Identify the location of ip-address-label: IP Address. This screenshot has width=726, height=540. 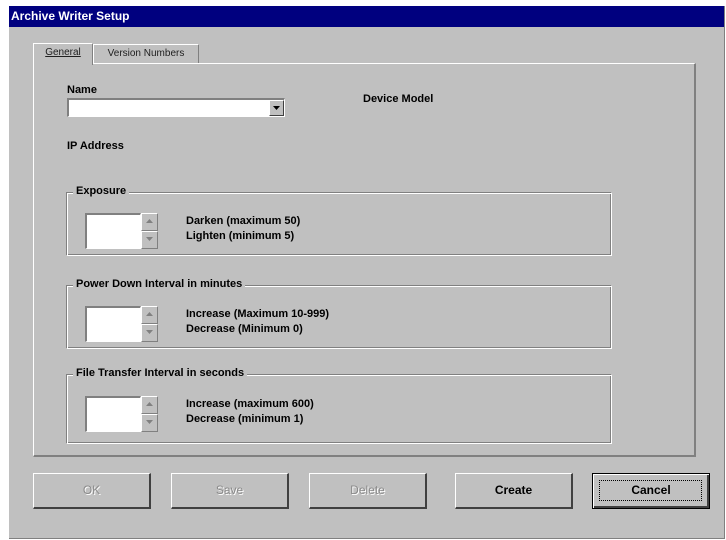
(95, 146).